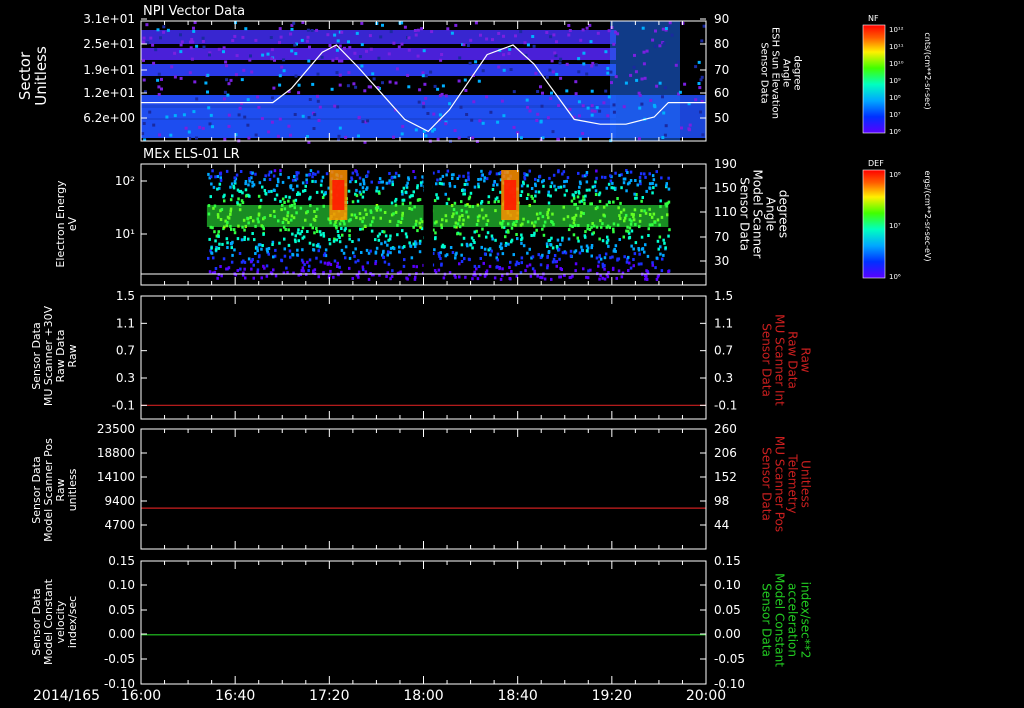 The height and width of the screenshot is (708, 1024). I want to click on right-y-tick-label: 1.5, so click(723, 296).